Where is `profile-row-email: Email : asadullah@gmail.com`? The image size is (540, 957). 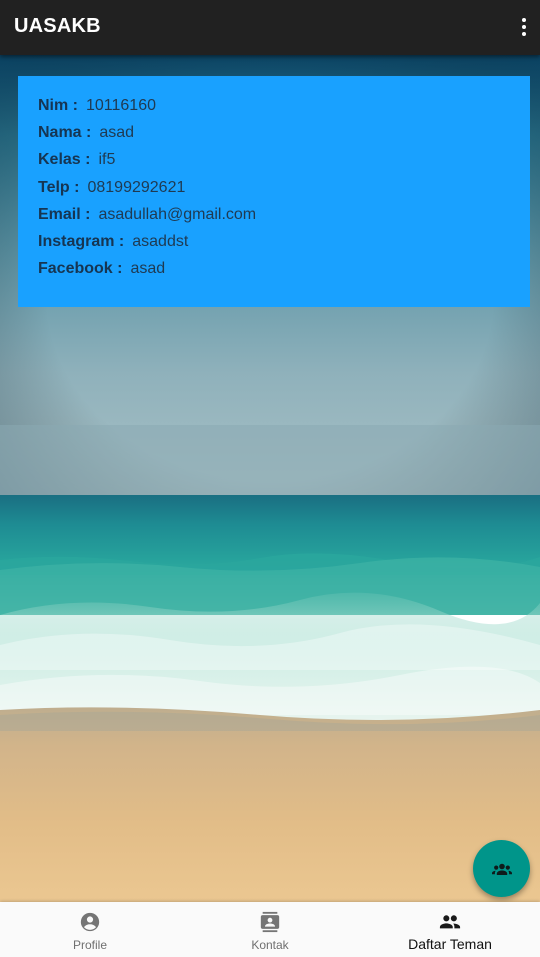
profile-row-email: Email : asadullah@gmail.com is located at coordinates (147, 214).